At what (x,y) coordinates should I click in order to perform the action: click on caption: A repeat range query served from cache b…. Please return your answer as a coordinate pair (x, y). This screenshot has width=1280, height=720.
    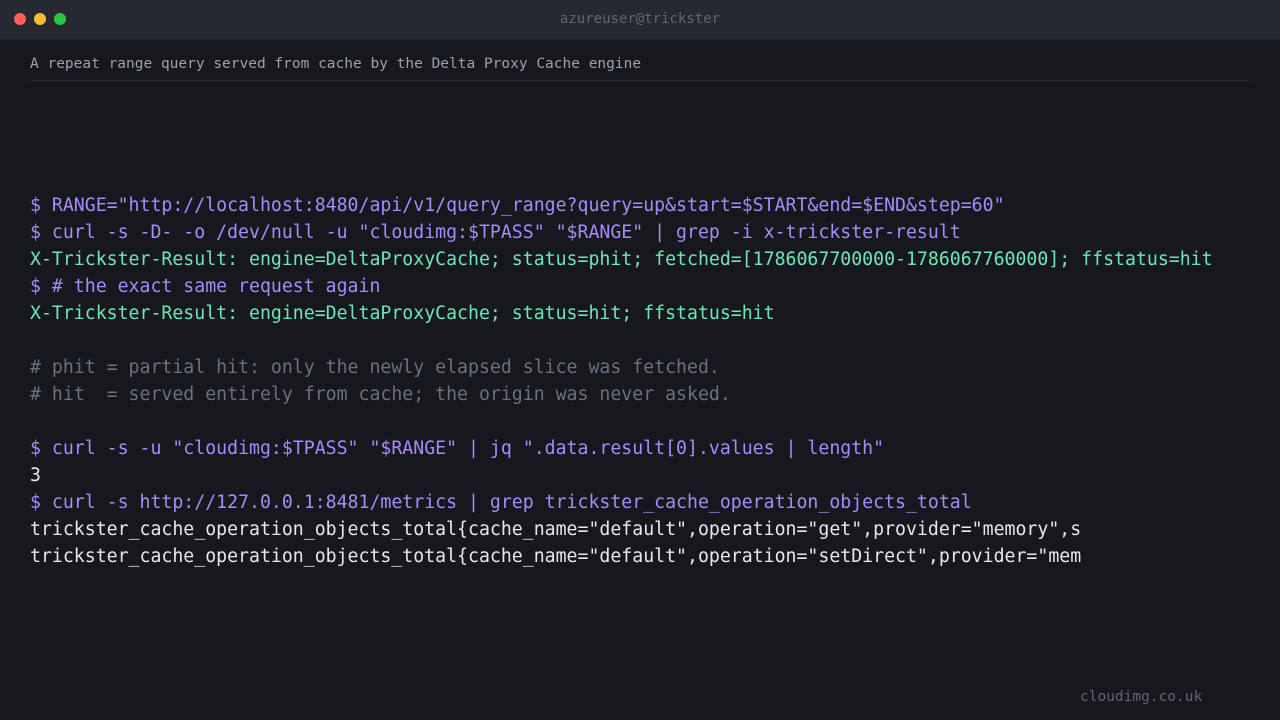
    Looking at the image, I should click on (336, 64).